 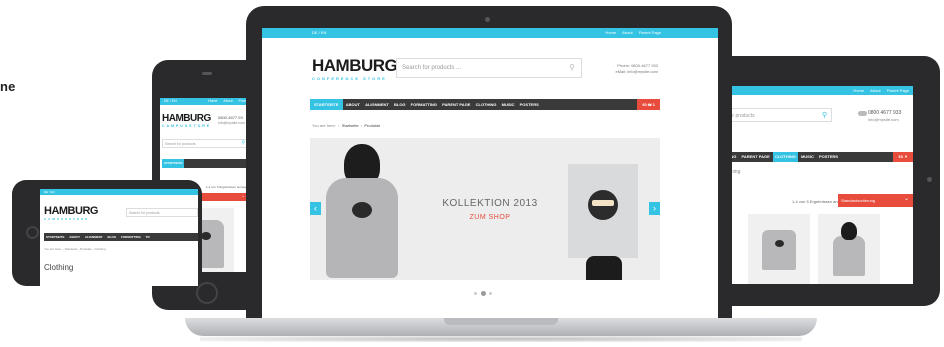 I want to click on main-nav: STARTSEITE, so click(x=205, y=163).